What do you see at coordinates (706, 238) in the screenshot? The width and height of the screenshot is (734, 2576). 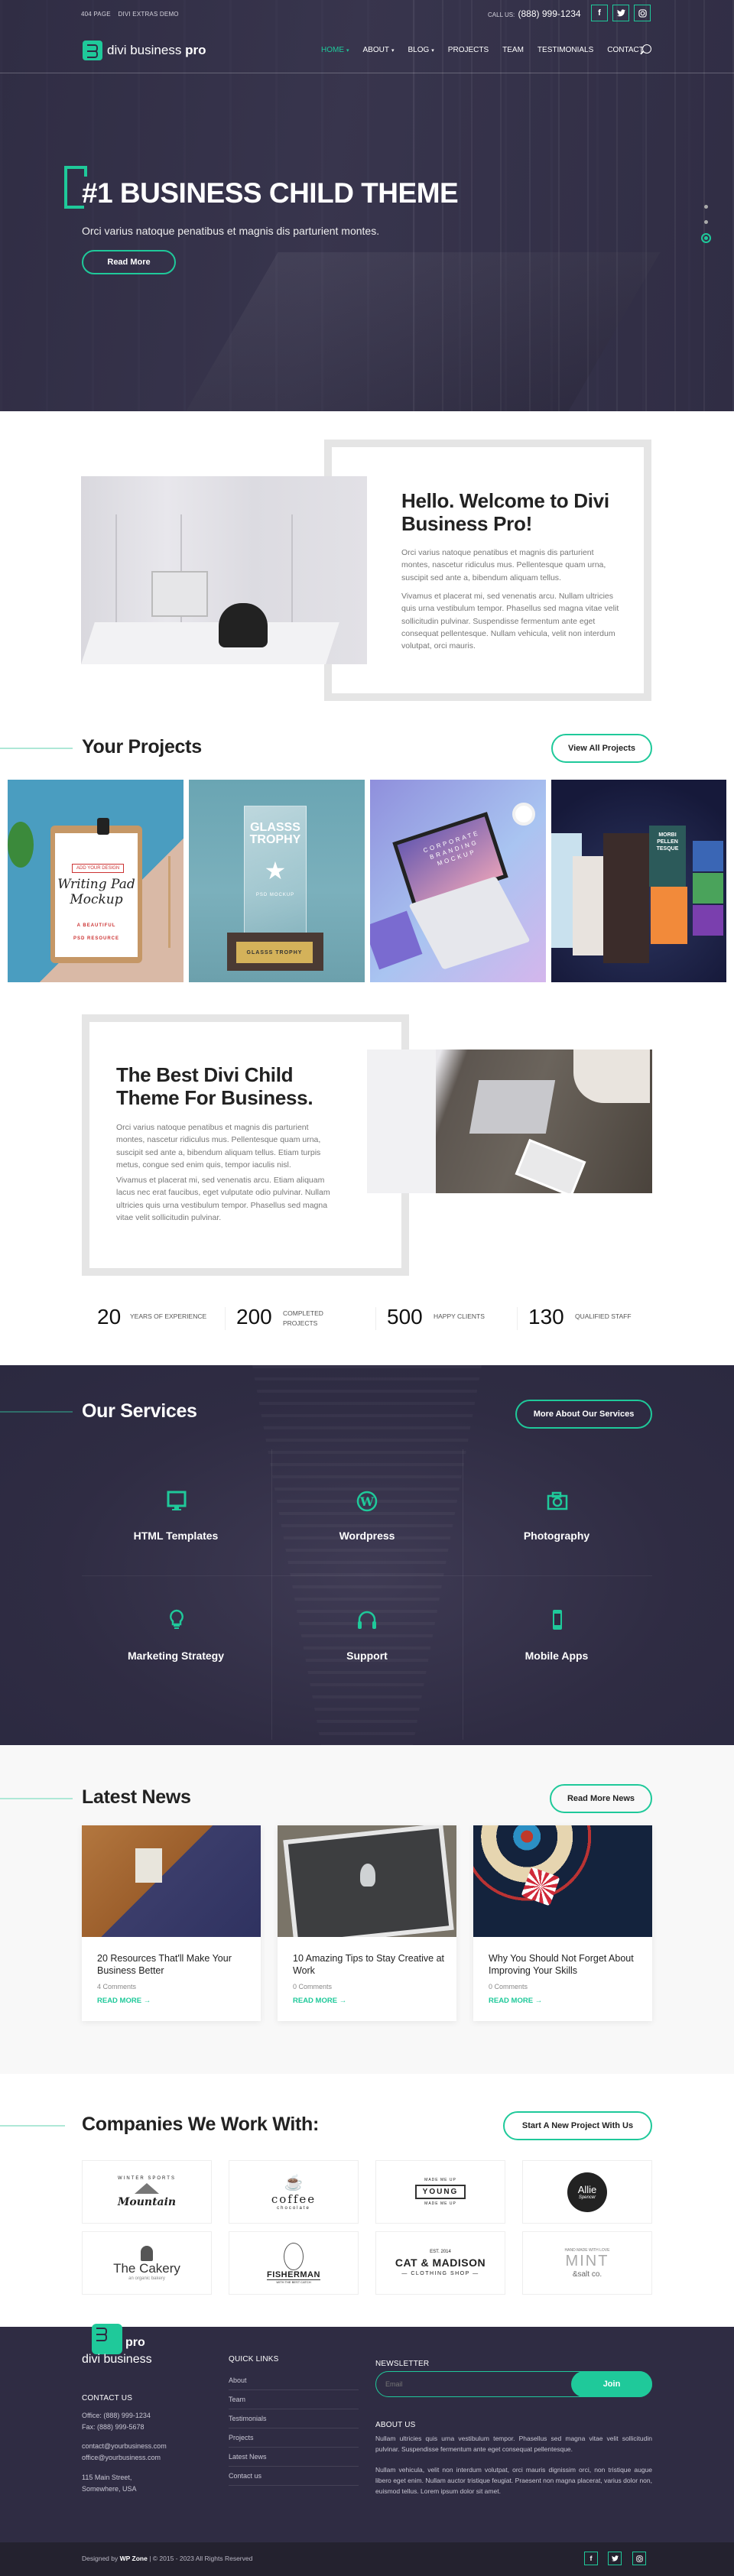 I see `slider-dot-3-active` at bounding box center [706, 238].